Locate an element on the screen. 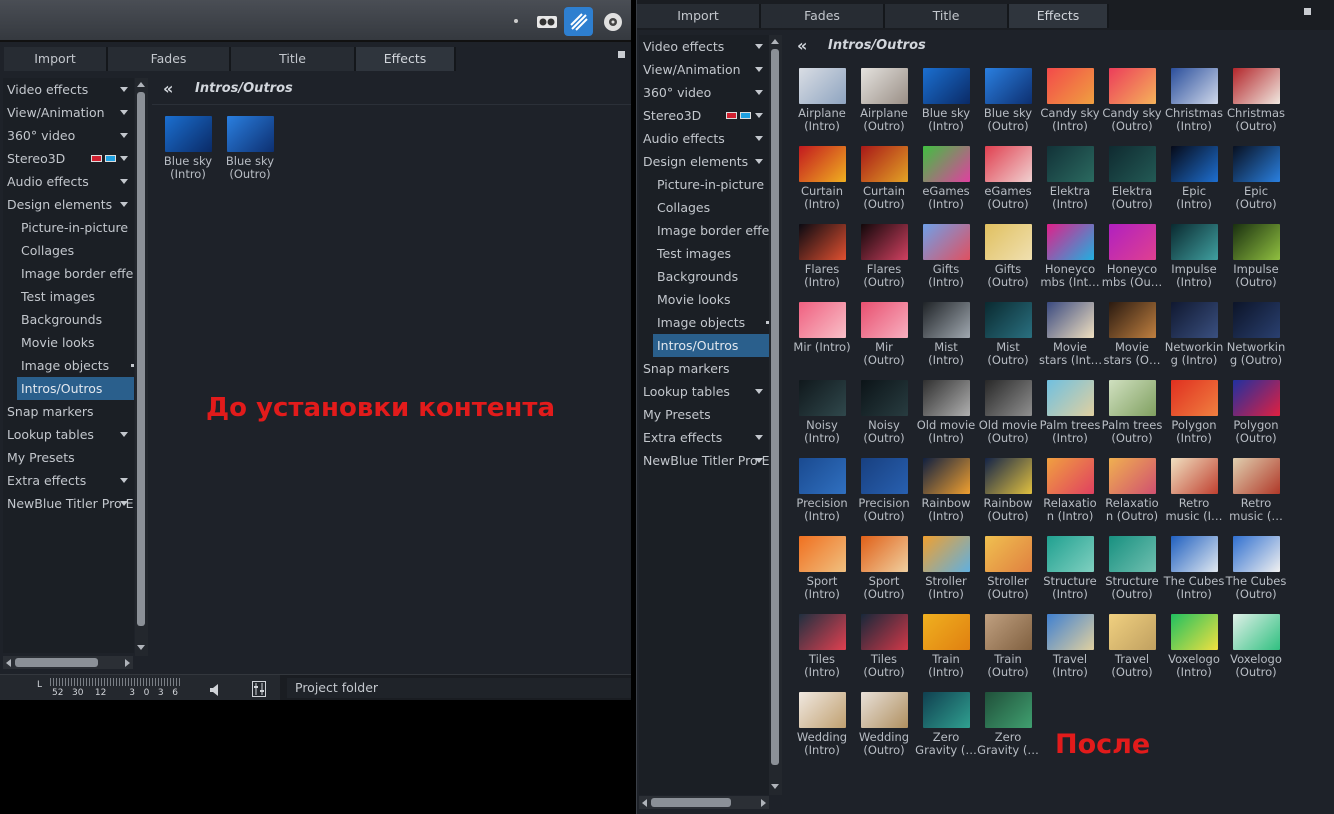 This screenshot has width=1334, height=814. right-sidebar-hscroll is located at coordinates (704, 802).